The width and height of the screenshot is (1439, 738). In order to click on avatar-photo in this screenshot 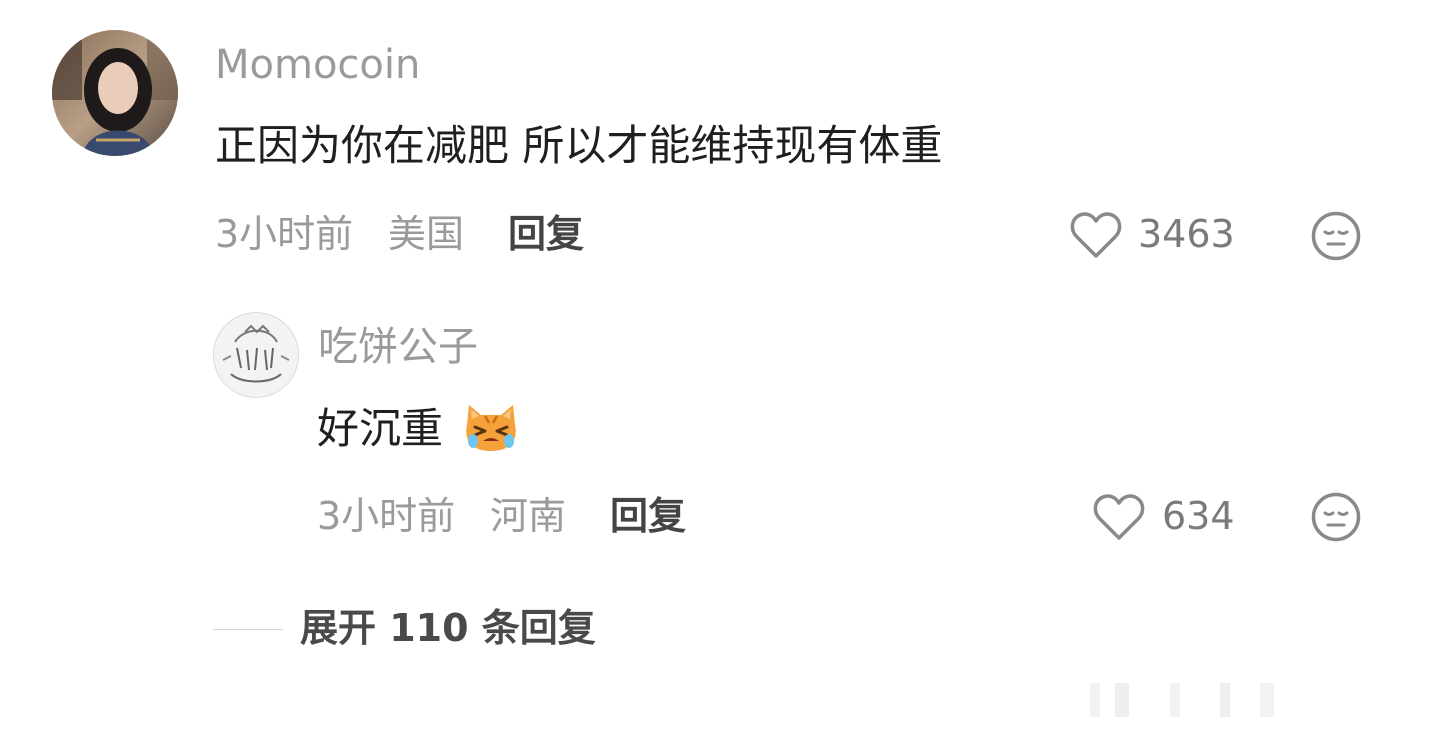, I will do `click(115, 93)`.